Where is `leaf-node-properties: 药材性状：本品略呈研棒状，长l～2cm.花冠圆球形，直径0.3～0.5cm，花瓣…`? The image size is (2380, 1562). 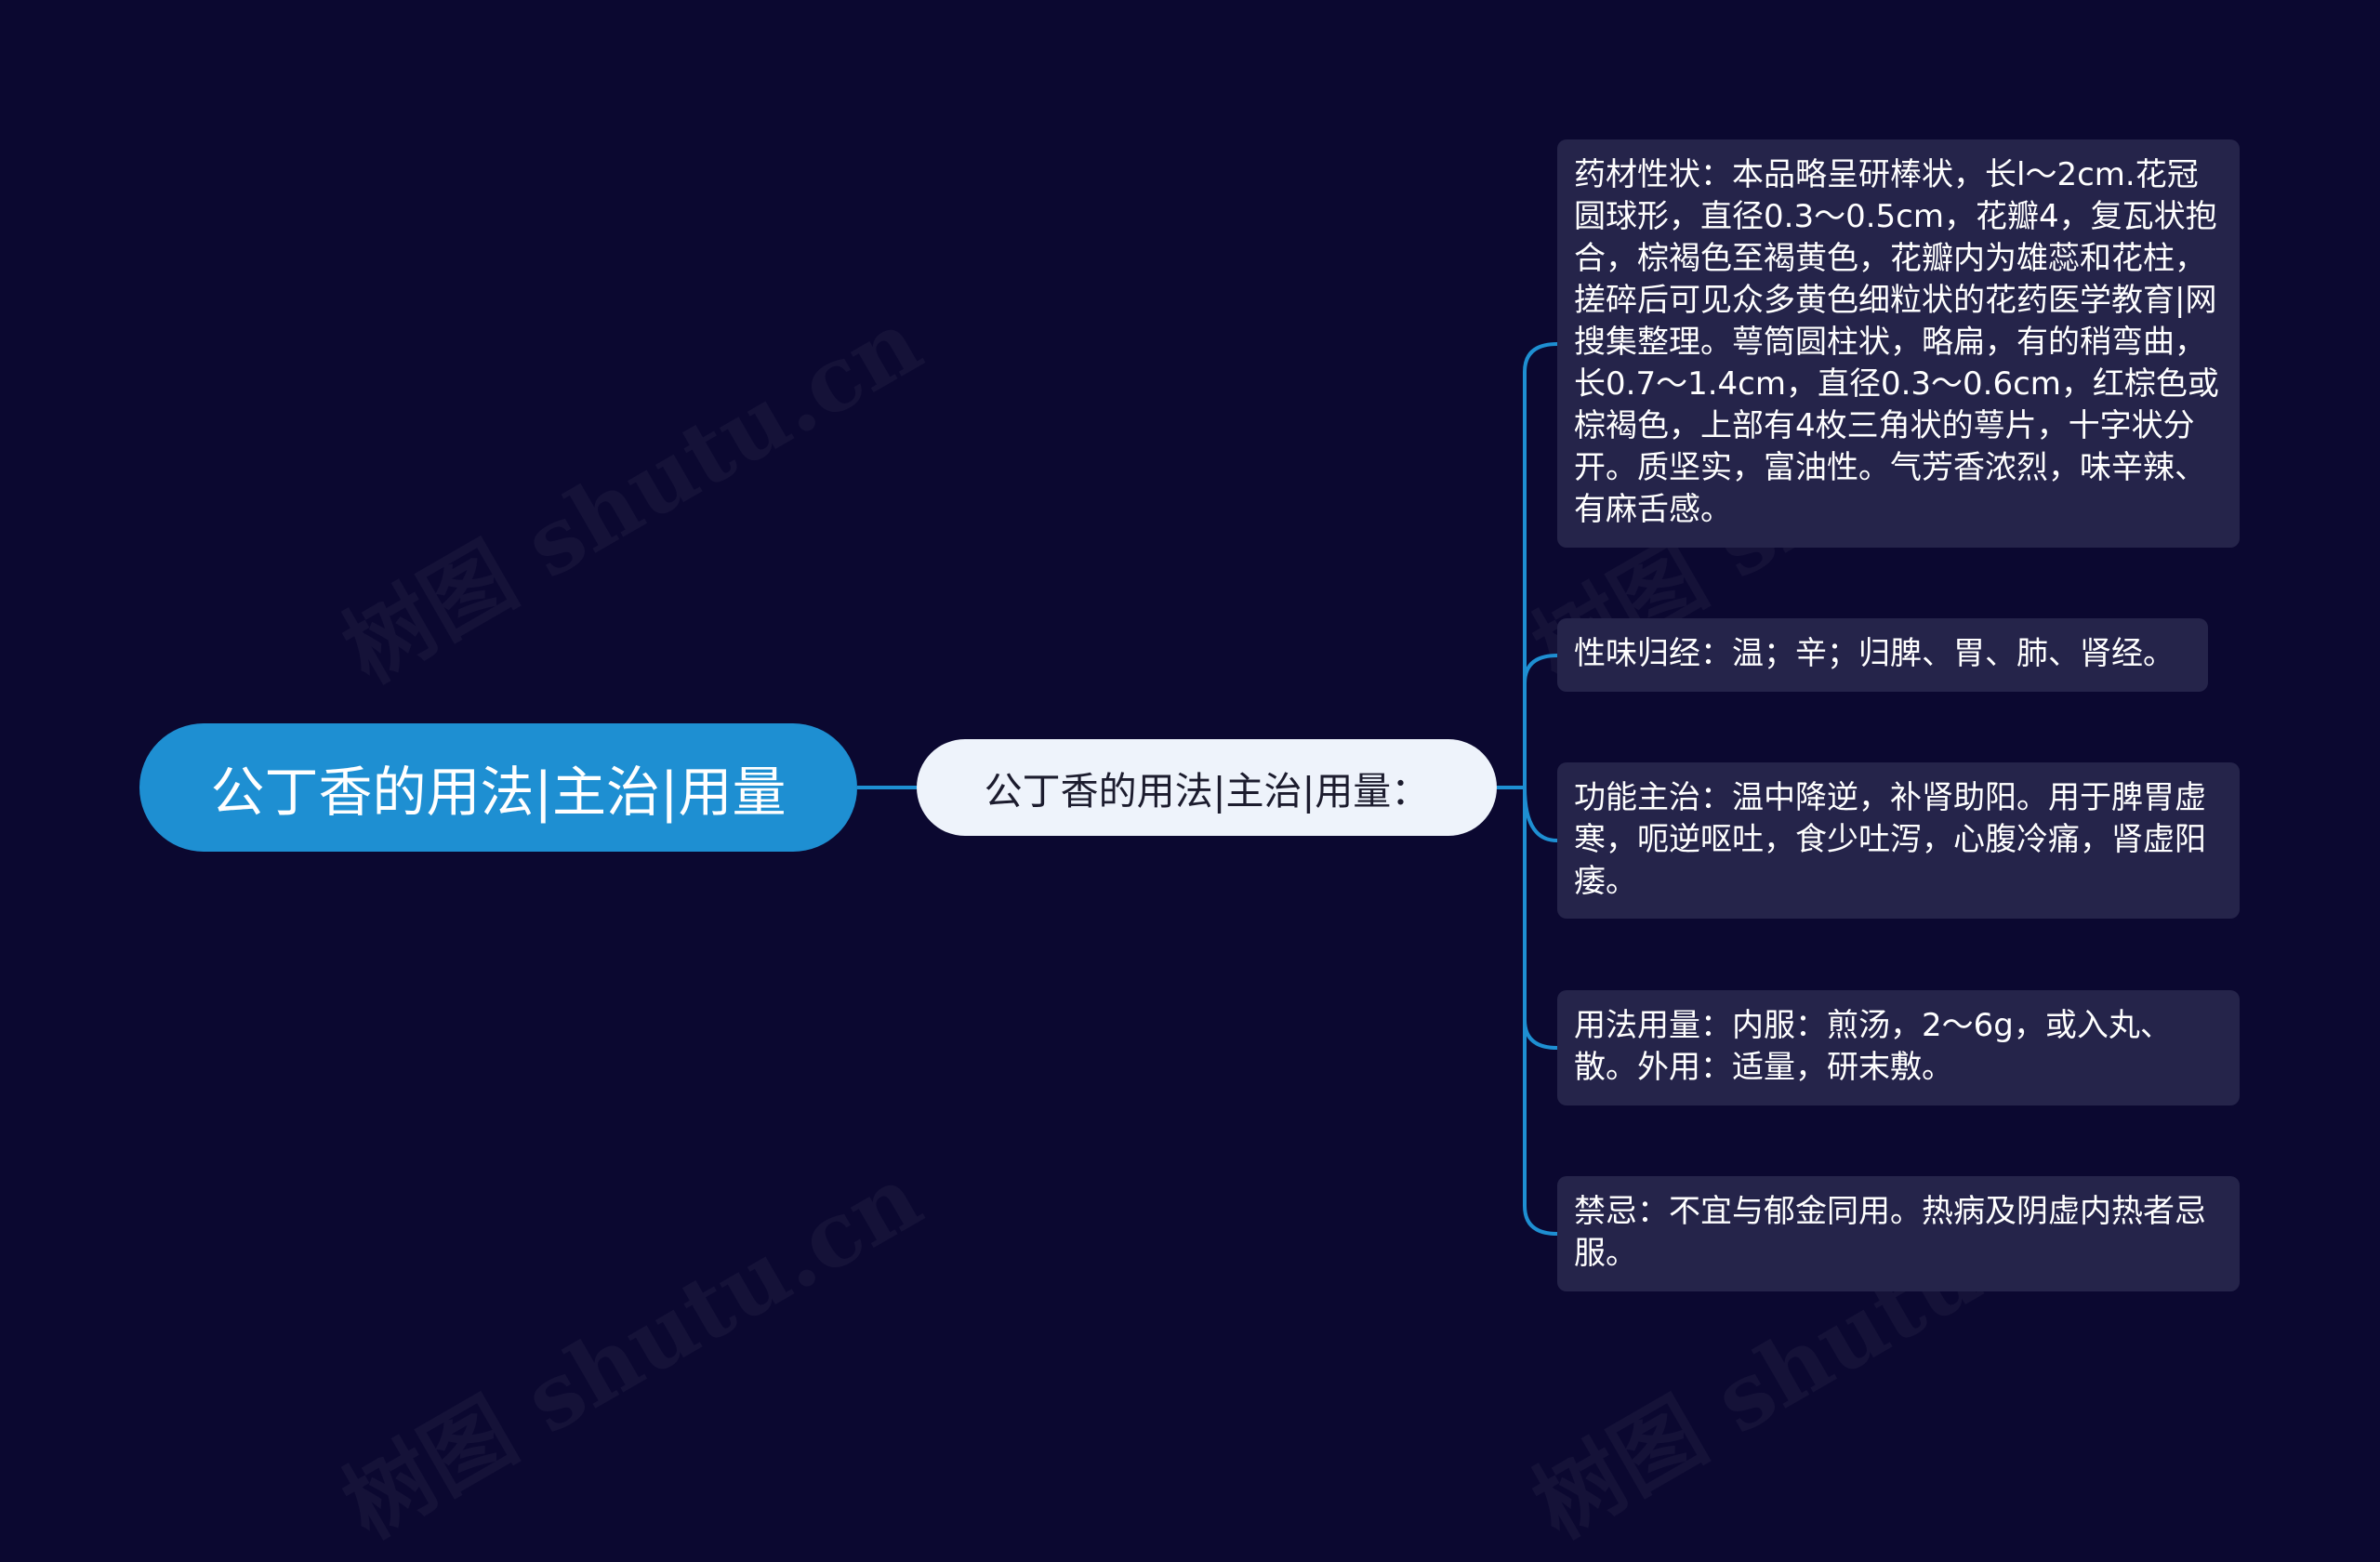 leaf-node-properties: 药材性状：本品略呈研棒状，长l～2cm.花冠圆球形，直径0.3～0.5cm，花瓣… is located at coordinates (1898, 343).